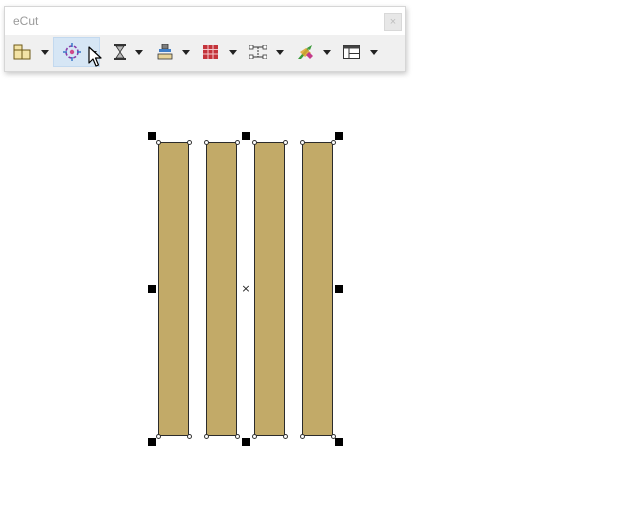 The width and height of the screenshot is (640, 508). I want to click on machine-clamp-button, so click(165, 52).